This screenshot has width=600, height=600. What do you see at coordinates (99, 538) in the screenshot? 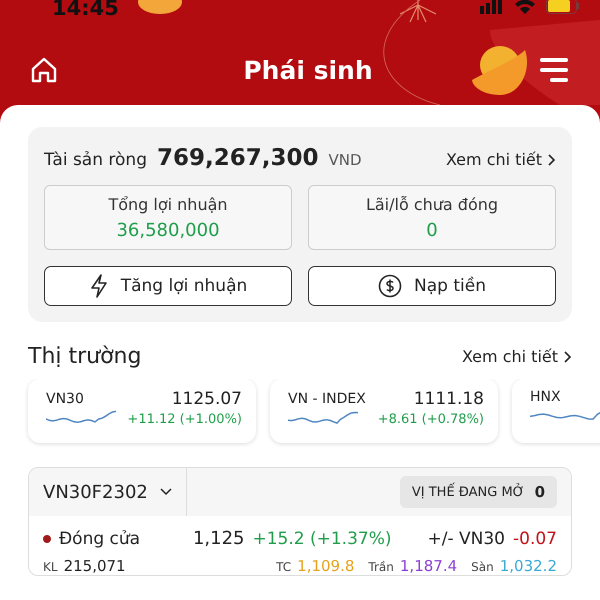
I see `market-status: Đóng cửa` at bounding box center [99, 538].